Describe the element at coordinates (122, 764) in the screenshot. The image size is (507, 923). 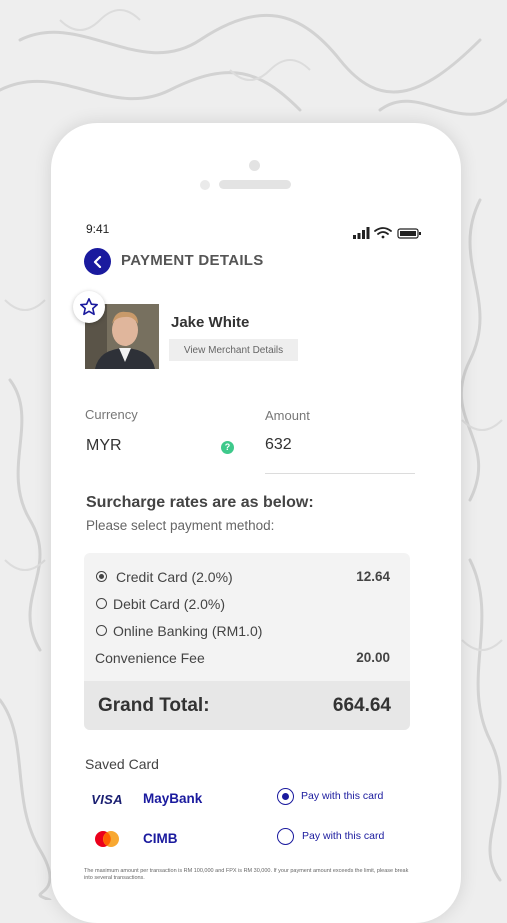
I see `saved-card-title: Saved Card` at that location.